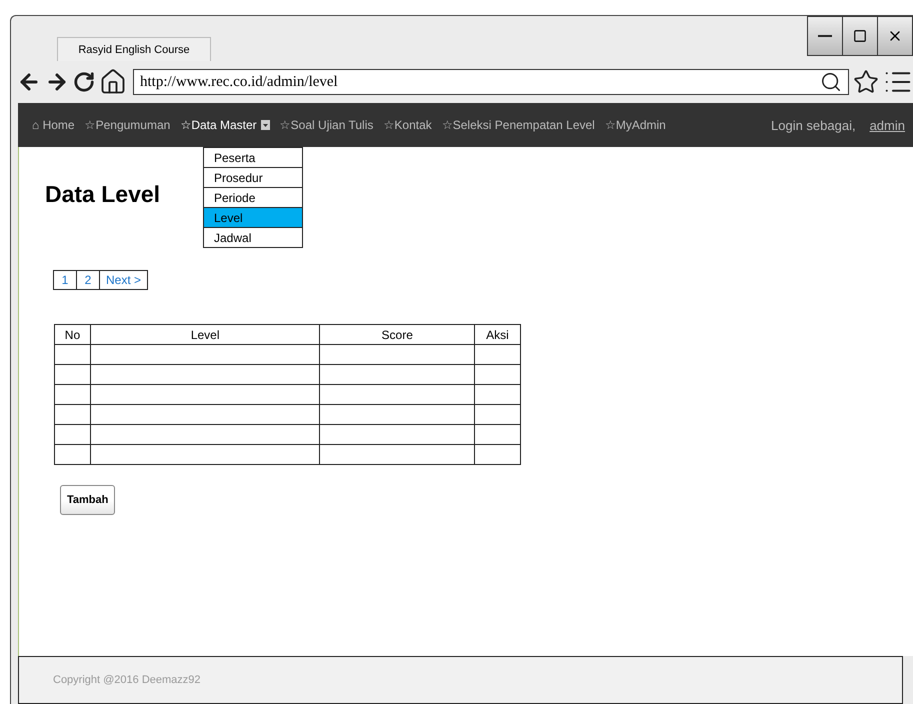 The image size is (913, 704). I want to click on login-label: Login sebagai,, so click(813, 125).